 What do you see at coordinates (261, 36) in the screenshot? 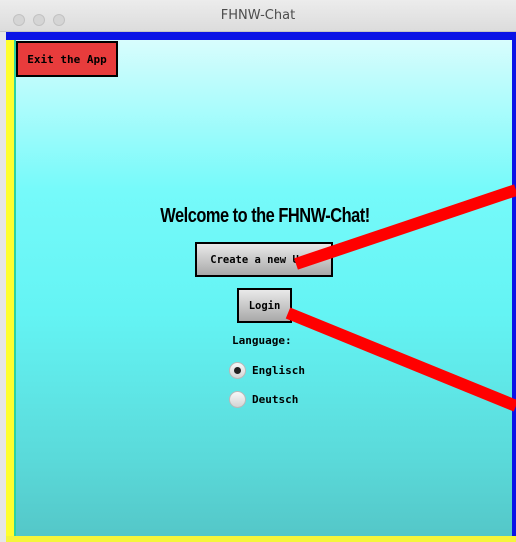
I see `blue-top-border` at bounding box center [261, 36].